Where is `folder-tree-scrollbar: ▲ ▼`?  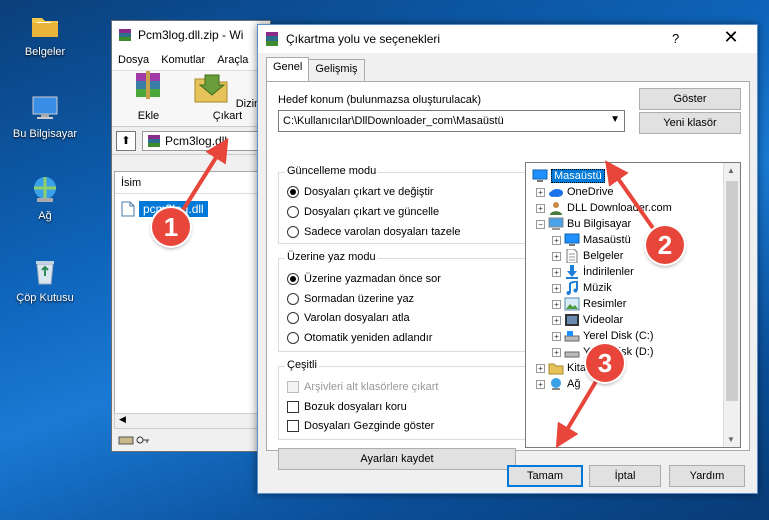
folder-tree-scrollbar: ▲ ▼ is located at coordinates (731, 305).